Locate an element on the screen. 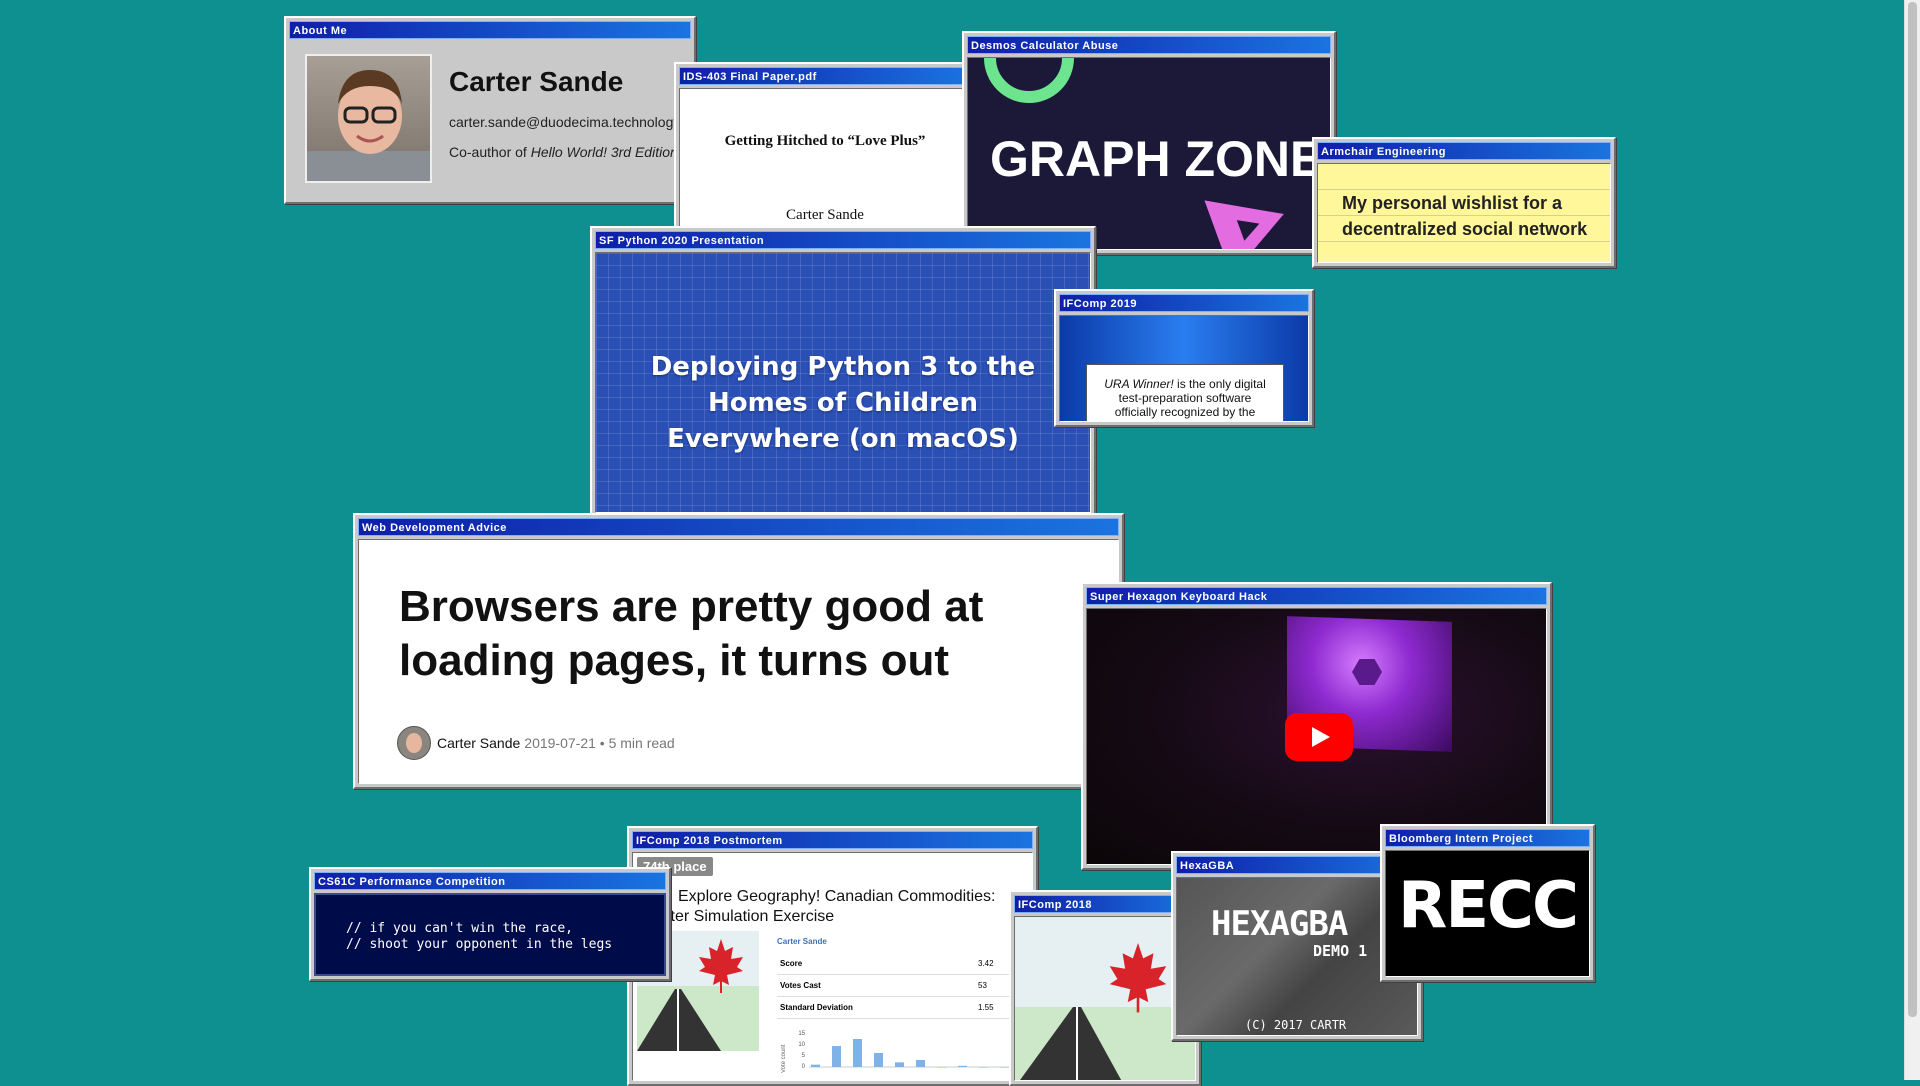  window-title: SF Python 2020 Presentation is located at coordinates (843, 240).